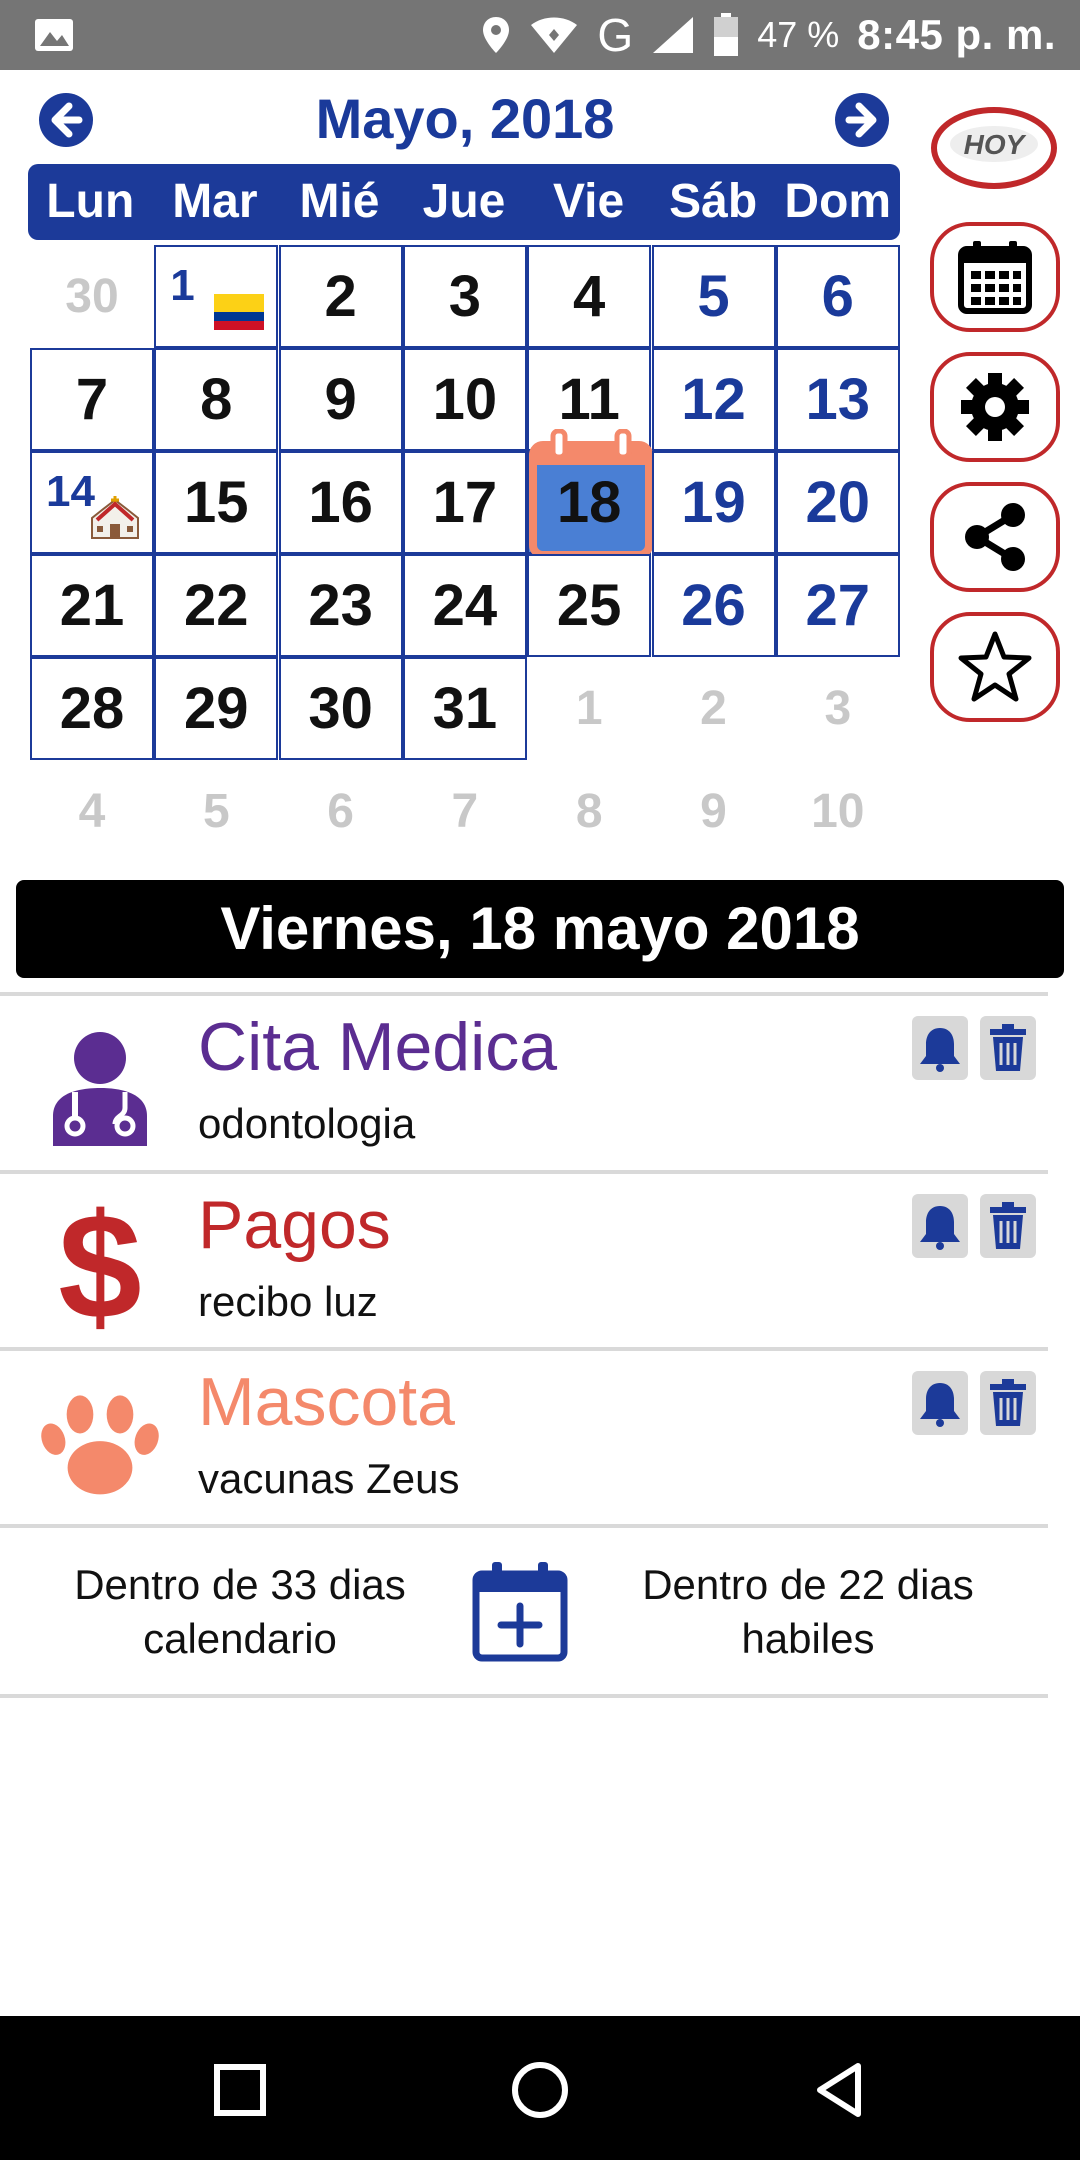 The height and width of the screenshot is (2160, 1080). Describe the element at coordinates (216, 502) in the screenshot. I see `calendar-day-cell: 15` at that location.